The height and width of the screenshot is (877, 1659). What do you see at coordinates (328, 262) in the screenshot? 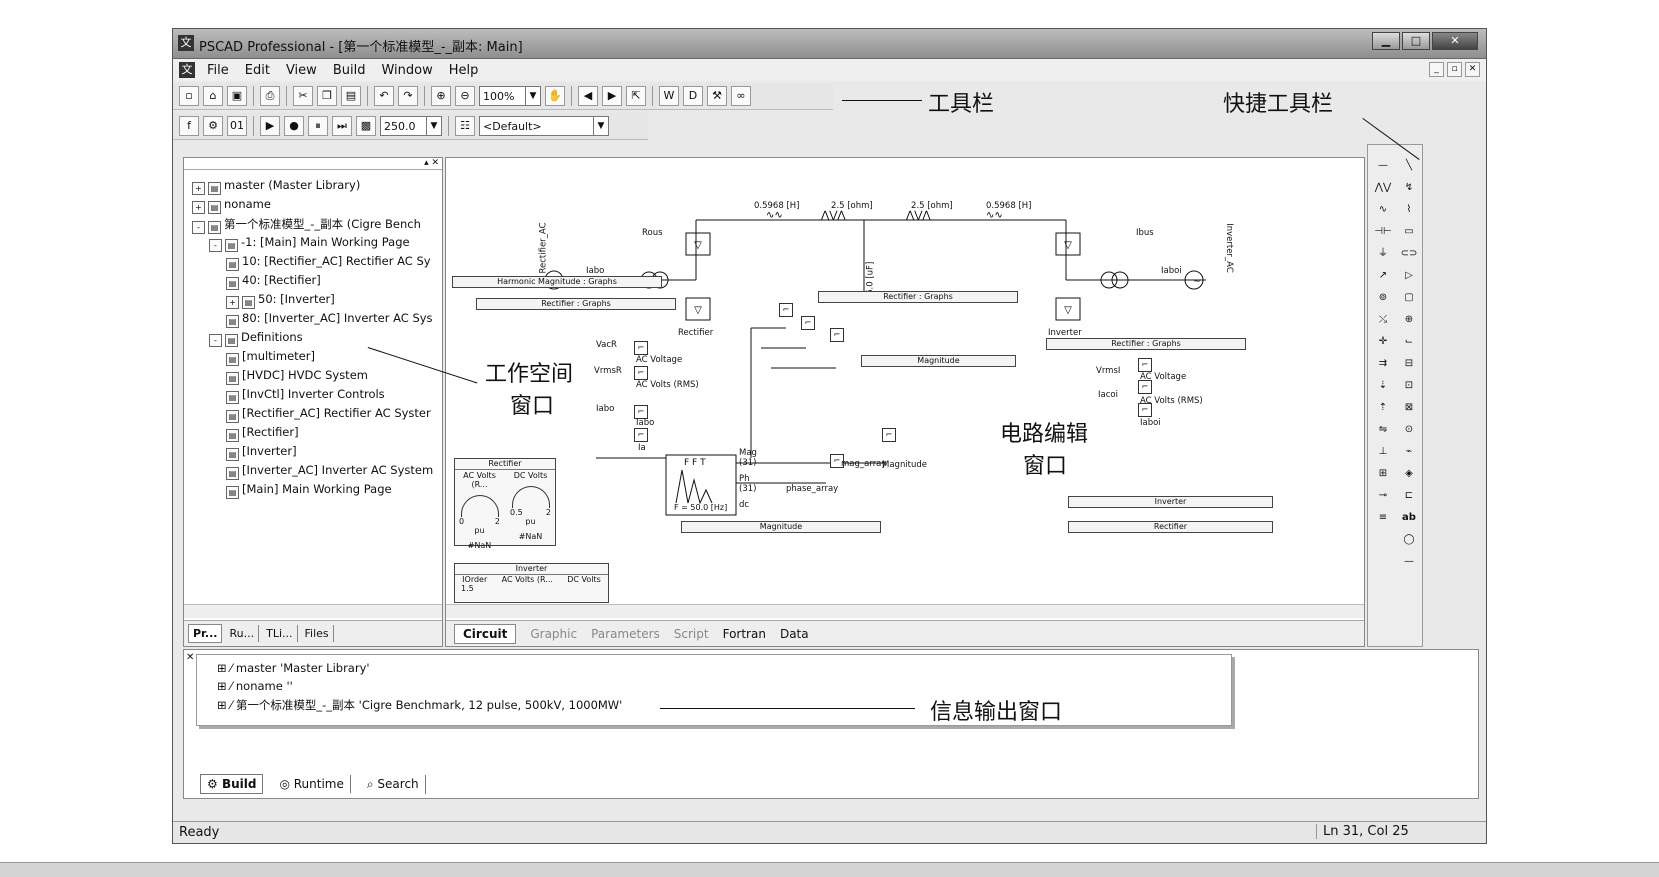
I see `tree-item: ▤ 10: [Rectifier_AC] Rectifier AC Sy` at bounding box center [328, 262].